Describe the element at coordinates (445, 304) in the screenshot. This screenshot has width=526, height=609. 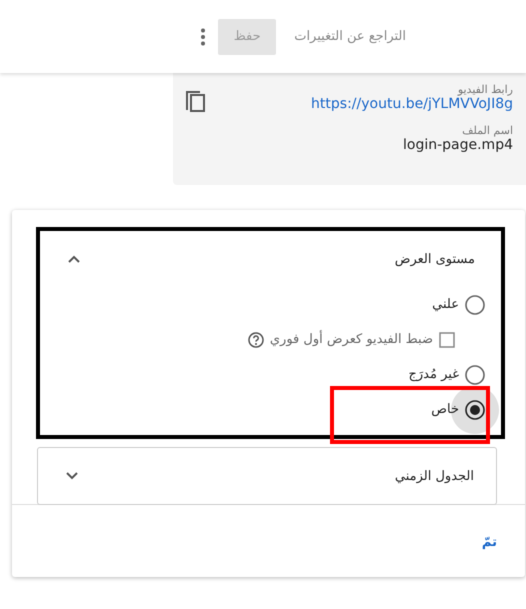
I see `option-label: علني` at that location.